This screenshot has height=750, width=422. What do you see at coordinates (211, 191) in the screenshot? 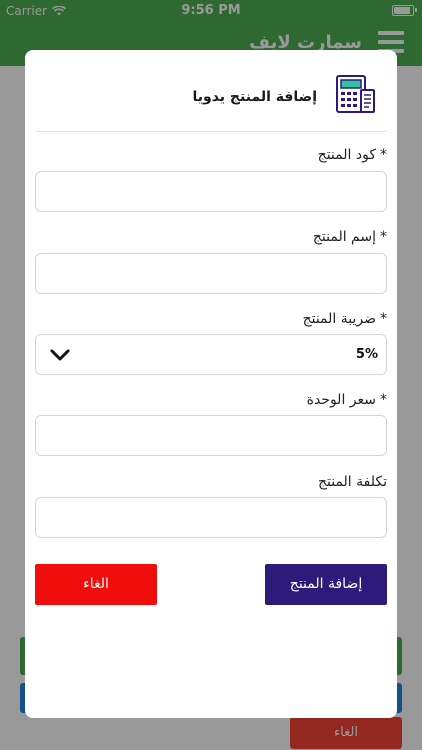
I see `product-code-input` at bounding box center [211, 191].